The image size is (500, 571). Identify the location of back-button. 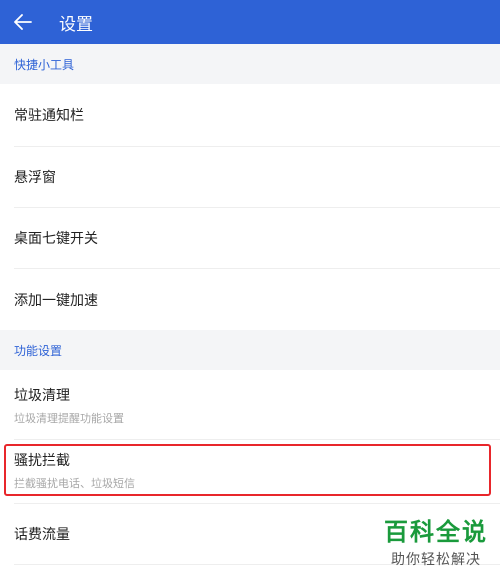
(23, 22).